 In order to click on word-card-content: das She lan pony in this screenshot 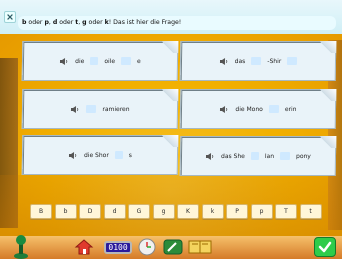, I will do `click(258, 156)`.